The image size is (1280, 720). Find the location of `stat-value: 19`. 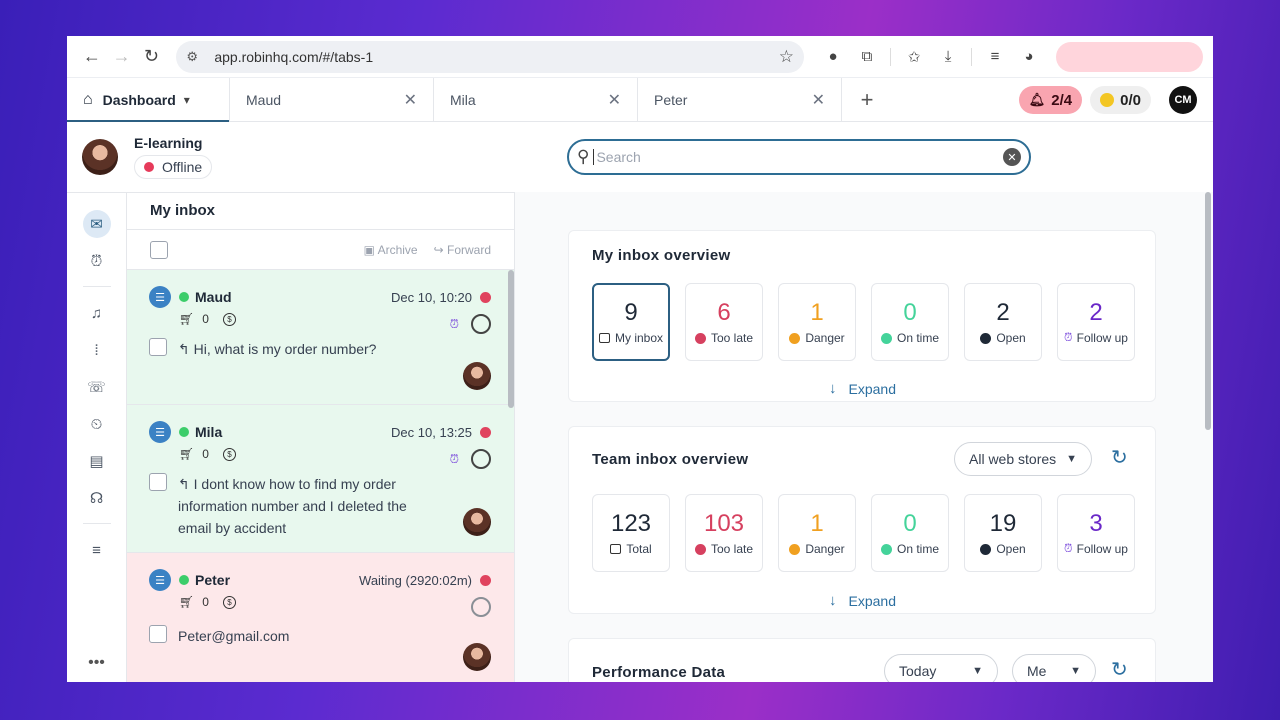

stat-value: 19 is located at coordinates (1003, 523).